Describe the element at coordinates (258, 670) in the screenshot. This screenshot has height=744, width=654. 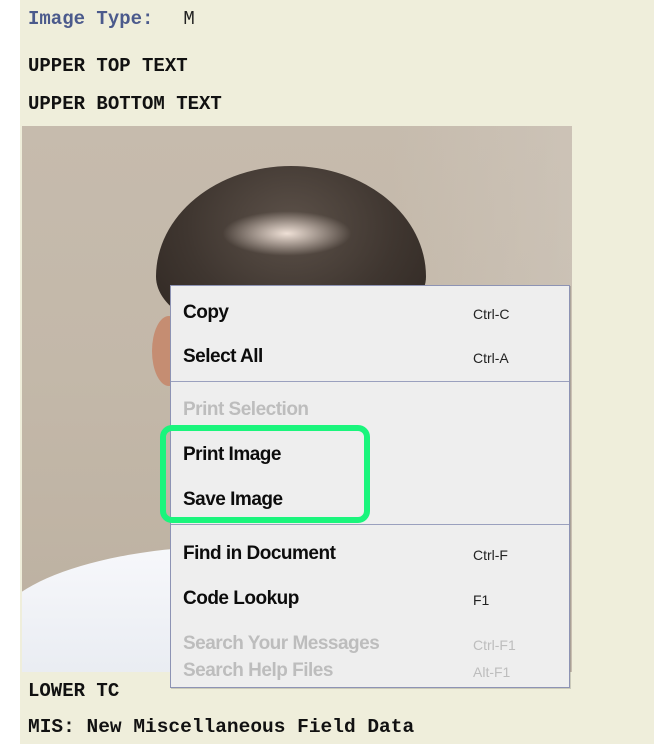
I see `menu-item-label: Search Help Files` at that location.